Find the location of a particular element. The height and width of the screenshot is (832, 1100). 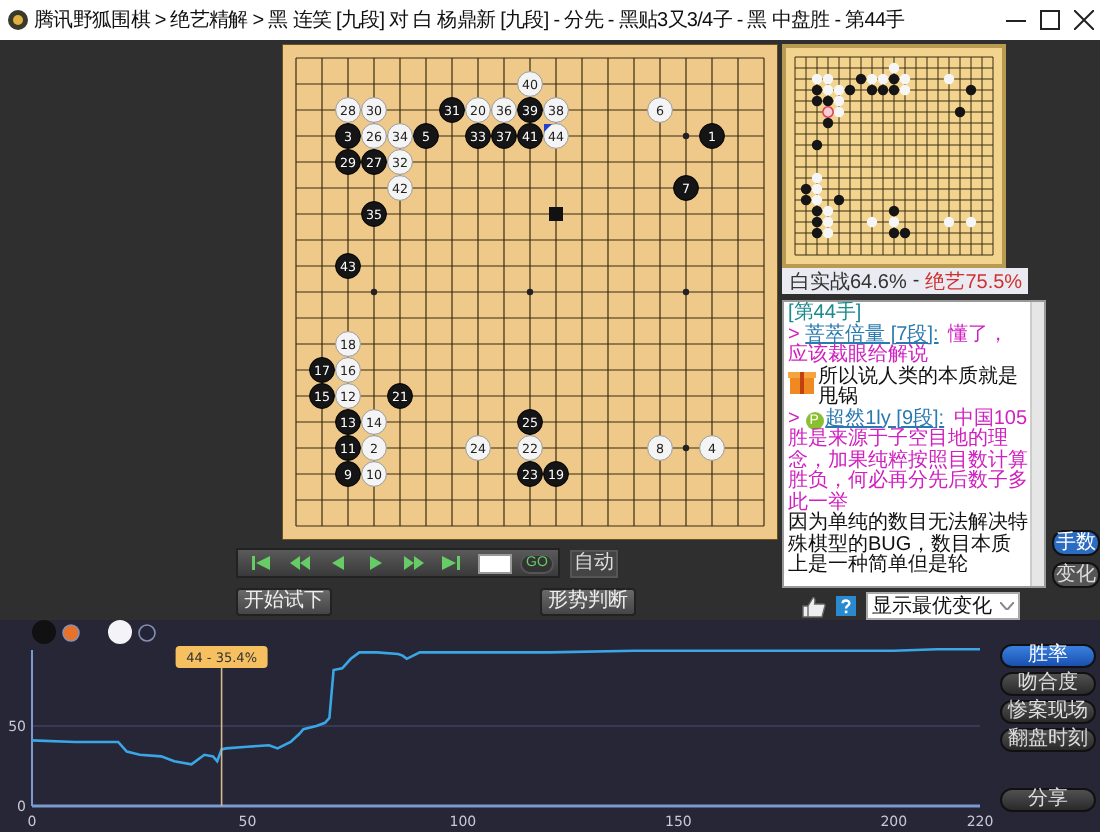

skip-back-icon is located at coordinates (261, 563).